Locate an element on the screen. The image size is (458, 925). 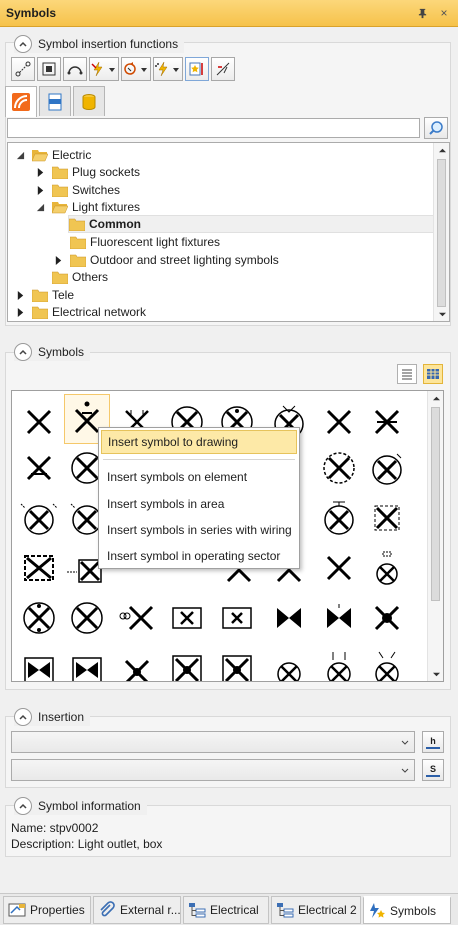
symbol-grid-scrollbar is located at coordinates (435, 536).